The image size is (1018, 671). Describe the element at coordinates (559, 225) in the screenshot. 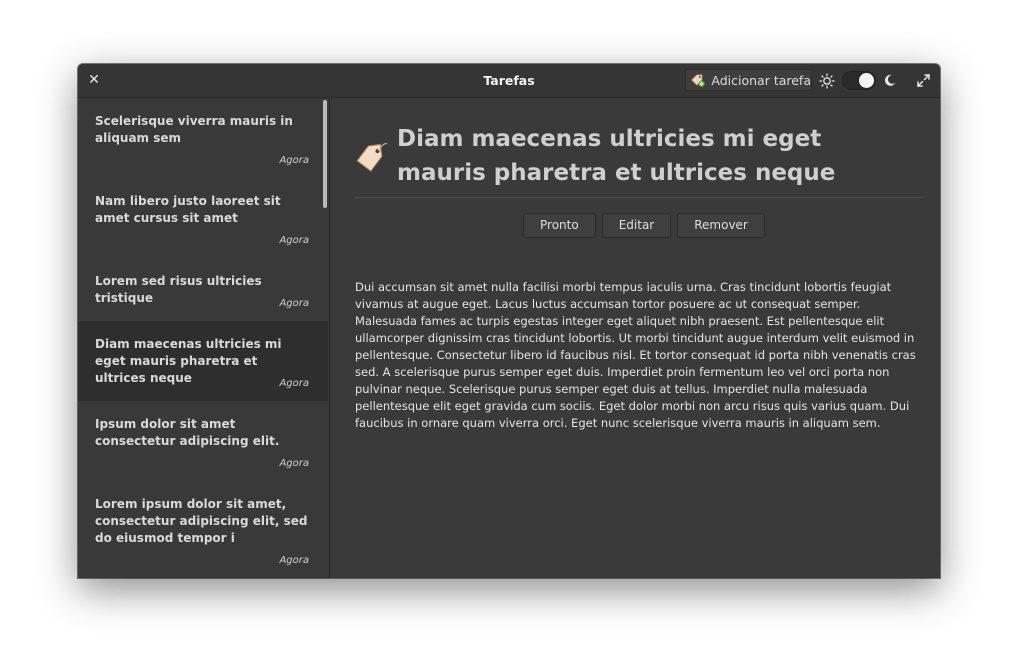

I see `done-button: Pronto` at that location.